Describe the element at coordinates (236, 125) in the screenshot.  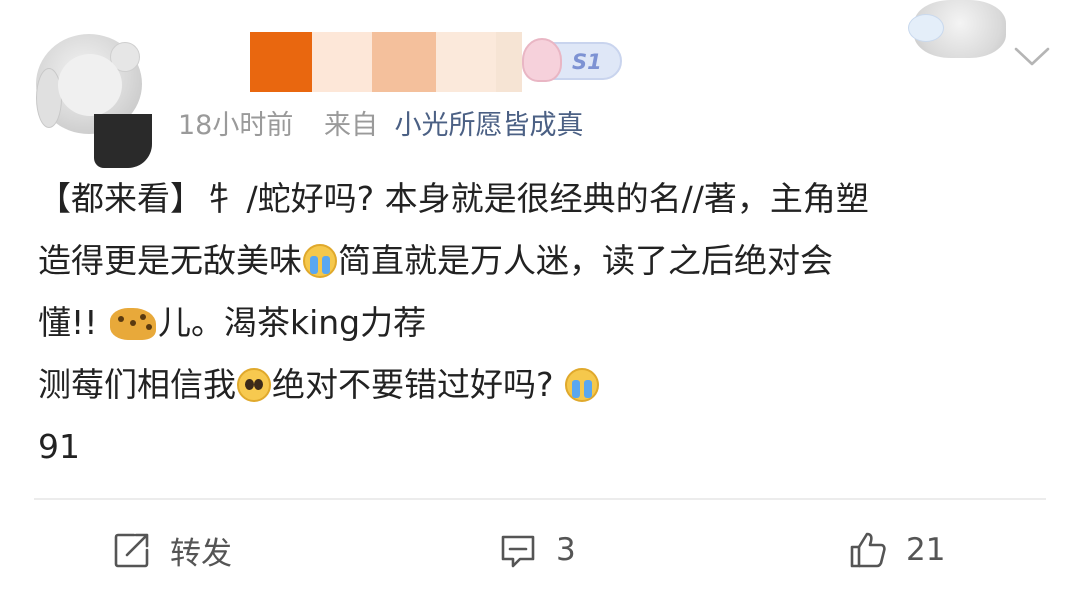
I see `post-timestamp: 18小时前` at that location.